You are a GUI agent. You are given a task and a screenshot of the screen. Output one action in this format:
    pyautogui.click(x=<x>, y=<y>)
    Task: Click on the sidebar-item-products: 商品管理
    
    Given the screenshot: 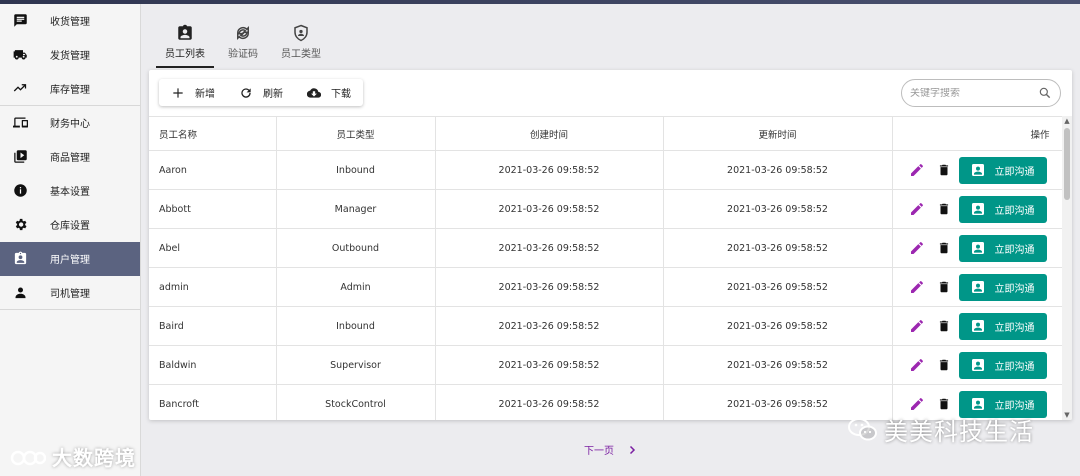 What is the action you would take?
    pyautogui.click(x=70, y=157)
    